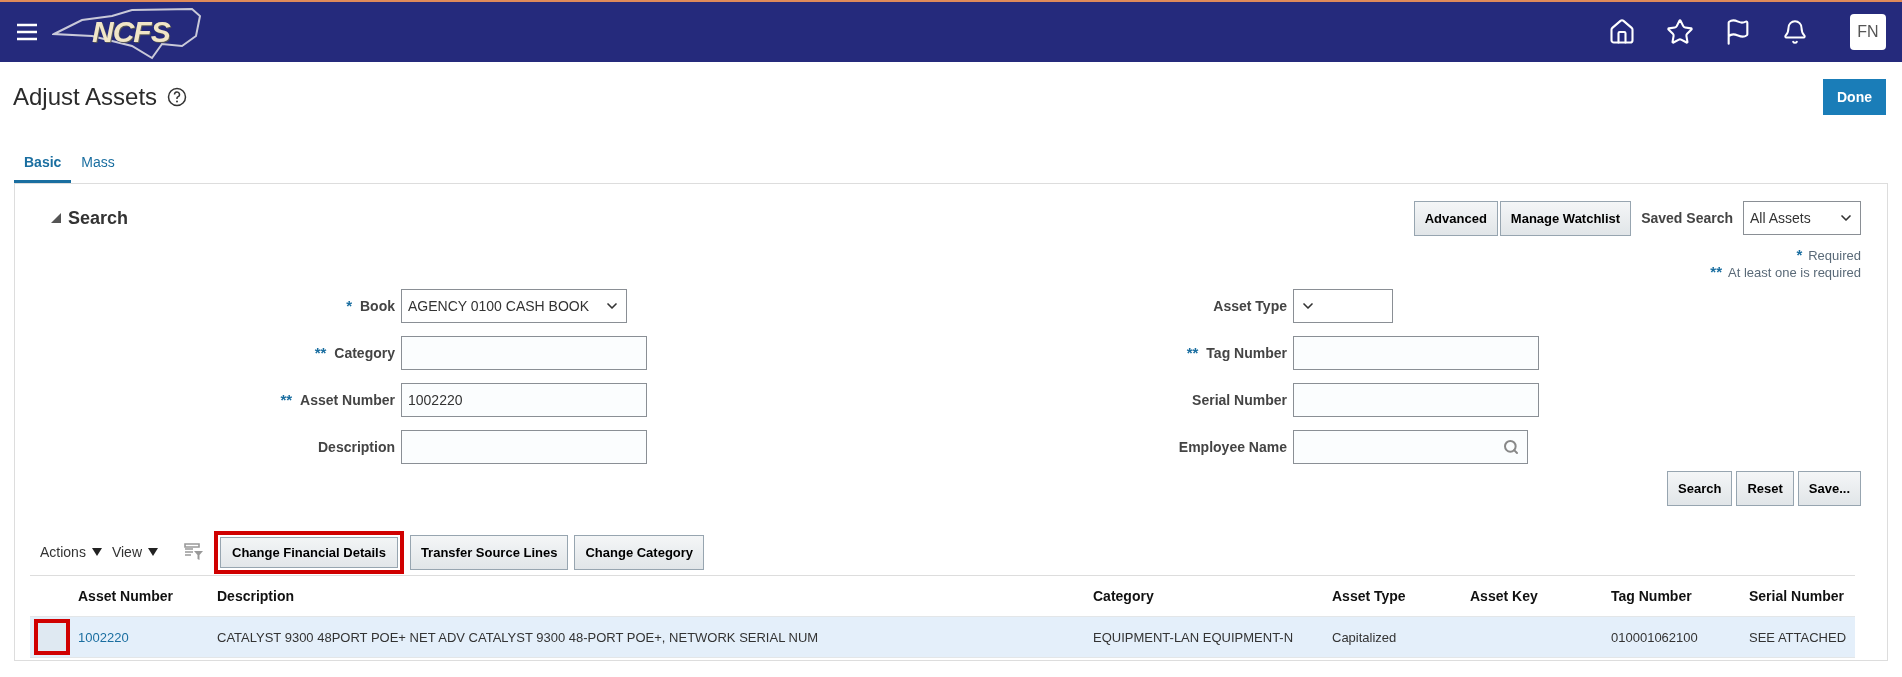  I want to click on field-label: Tag Number, so click(1246, 352).